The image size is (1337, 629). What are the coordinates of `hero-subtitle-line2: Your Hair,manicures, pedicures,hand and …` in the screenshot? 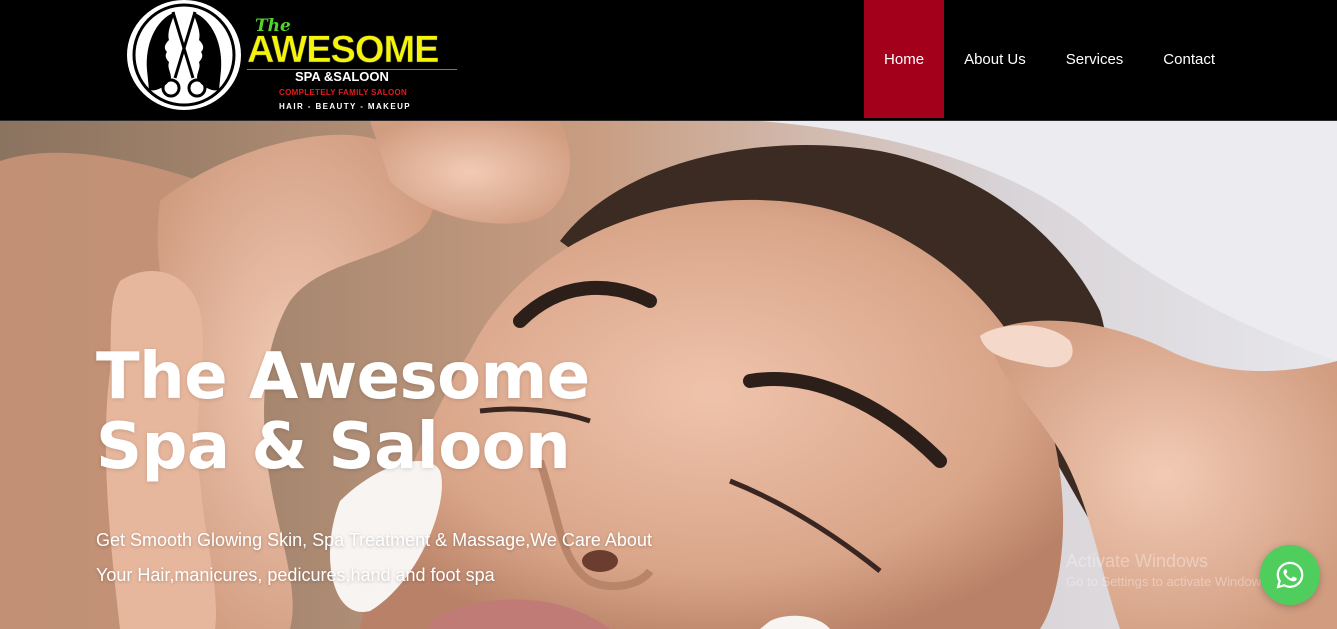 It's located at (295, 575).